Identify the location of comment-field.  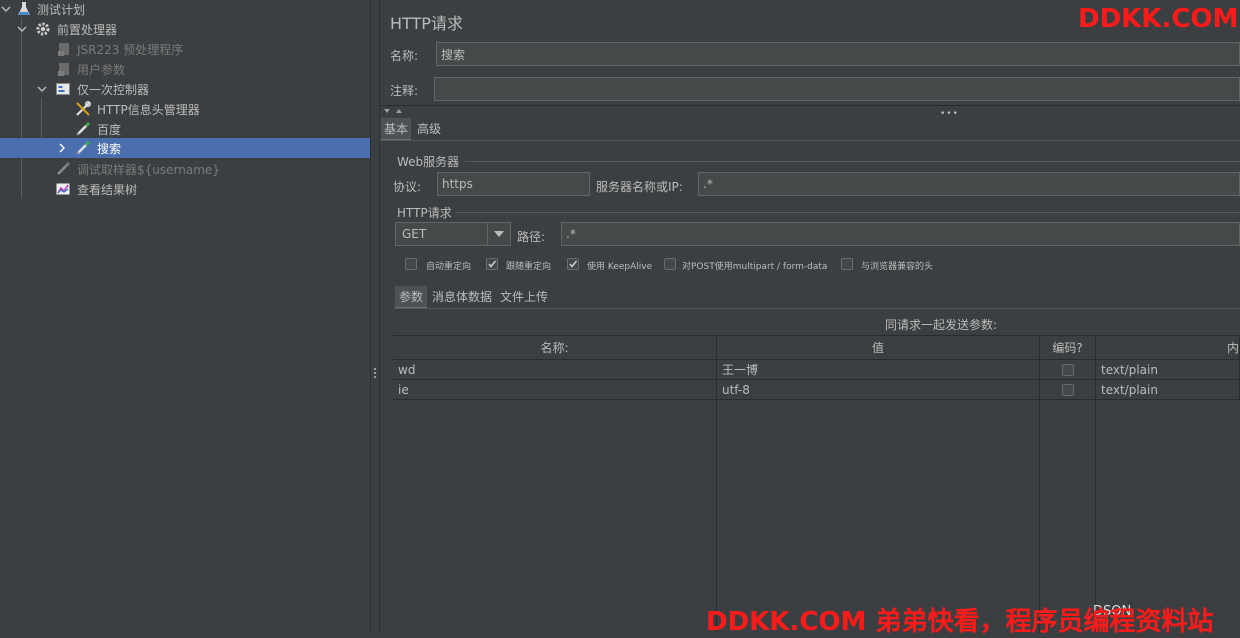
(837, 89).